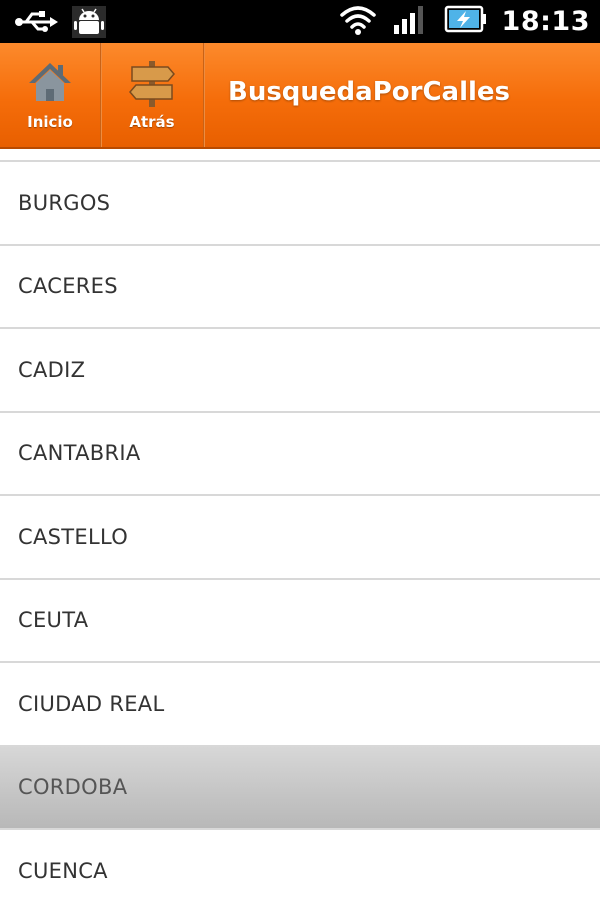  What do you see at coordinates (73, 787) in the screenshot?
I see `list-item-label: CORDOBA` at bounding box center [73, 787].